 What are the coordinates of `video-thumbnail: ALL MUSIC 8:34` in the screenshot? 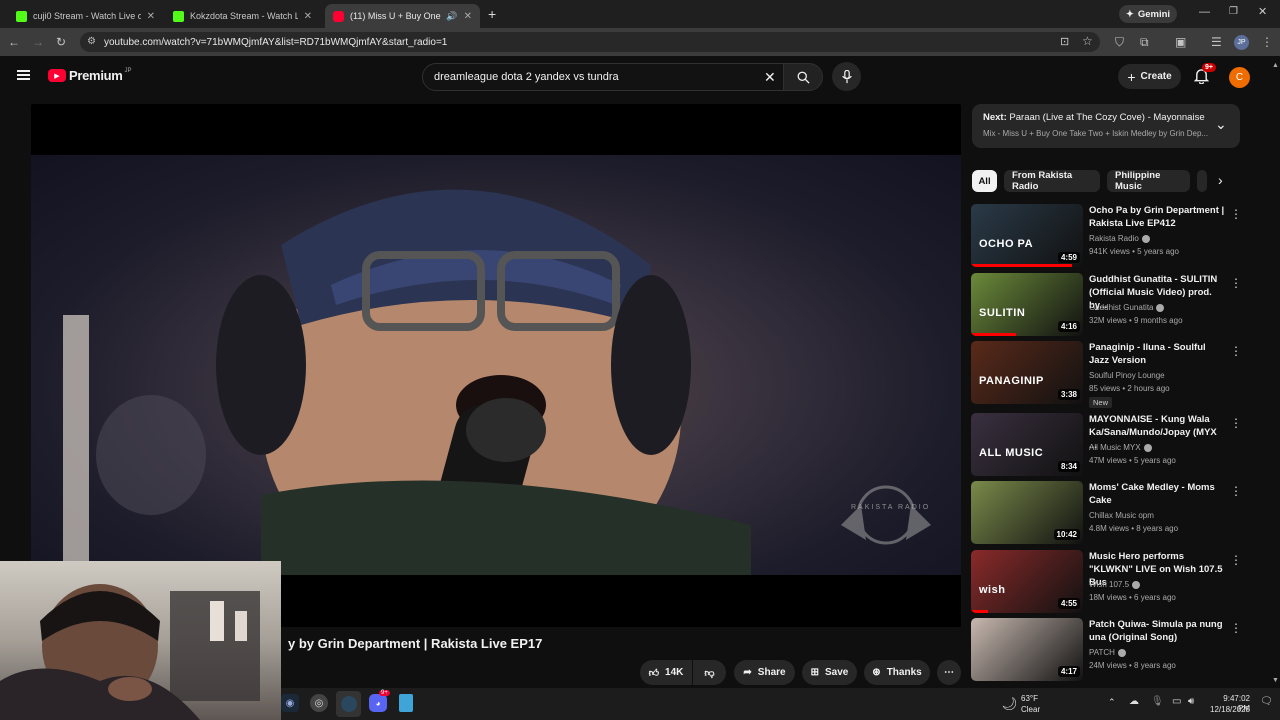 It's located at (1027, 444).